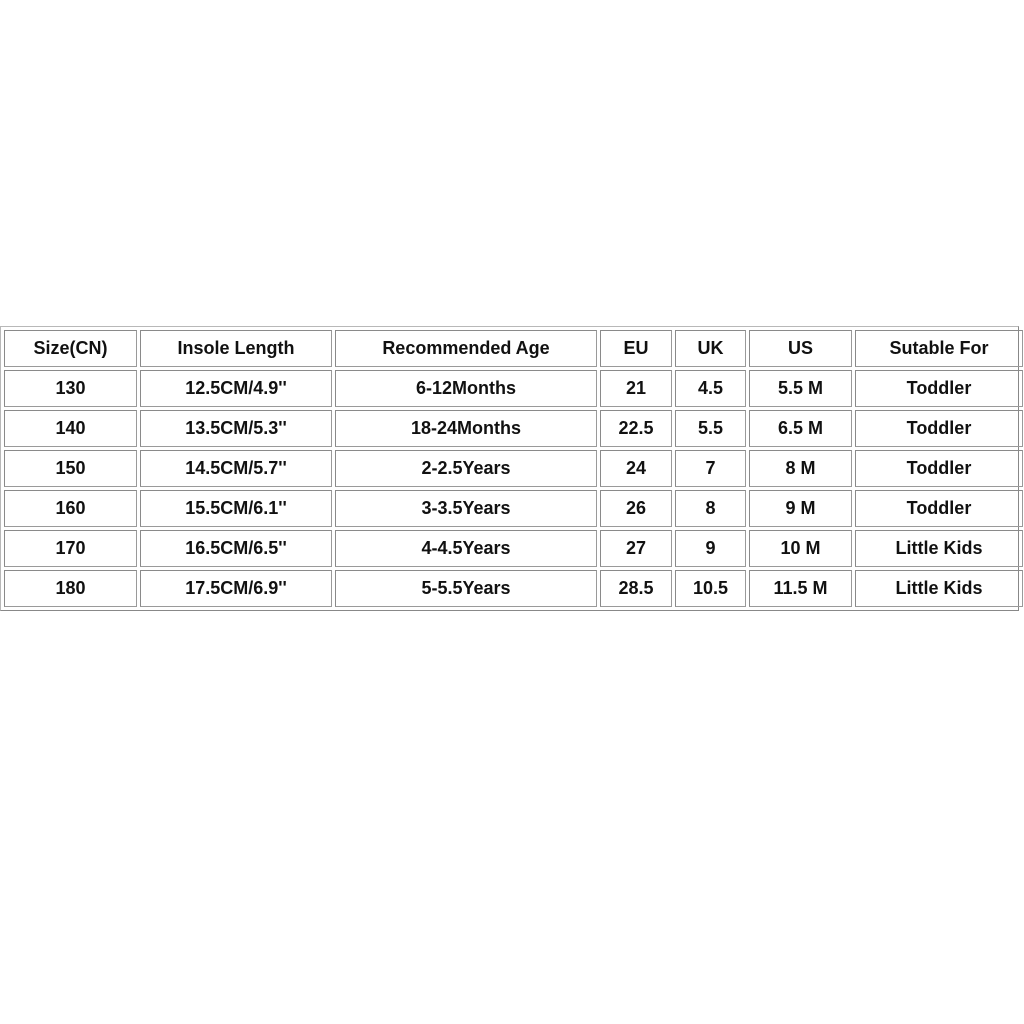 This screenshot has height=1024, width=1024. What do you see at coordinates (636, 508) in the screenshot?
I see `table-cell: 26` at bounding box center [636, 508].